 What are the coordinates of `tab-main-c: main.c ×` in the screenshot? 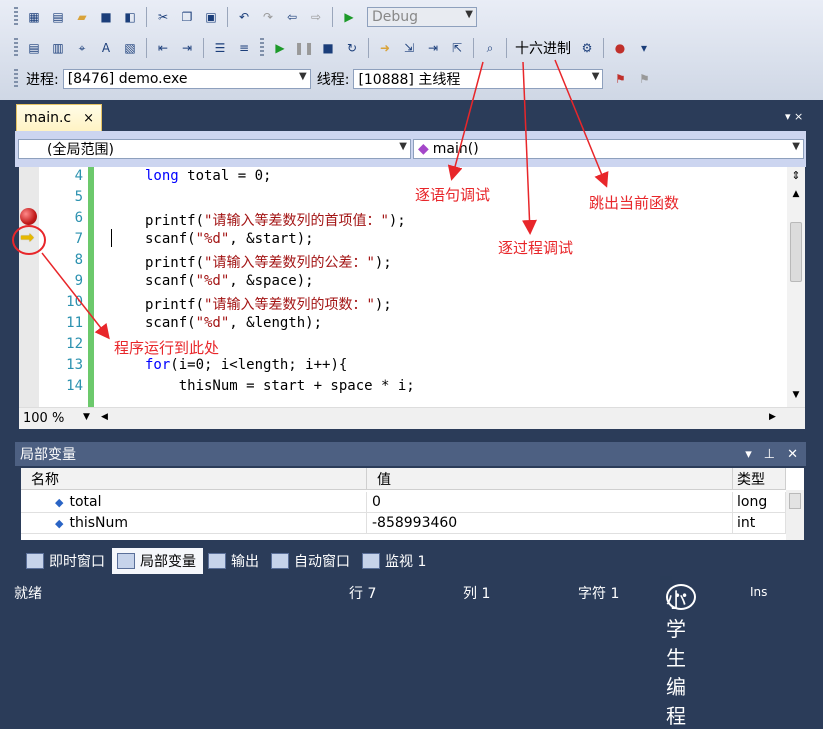 It's located at (59, 117).